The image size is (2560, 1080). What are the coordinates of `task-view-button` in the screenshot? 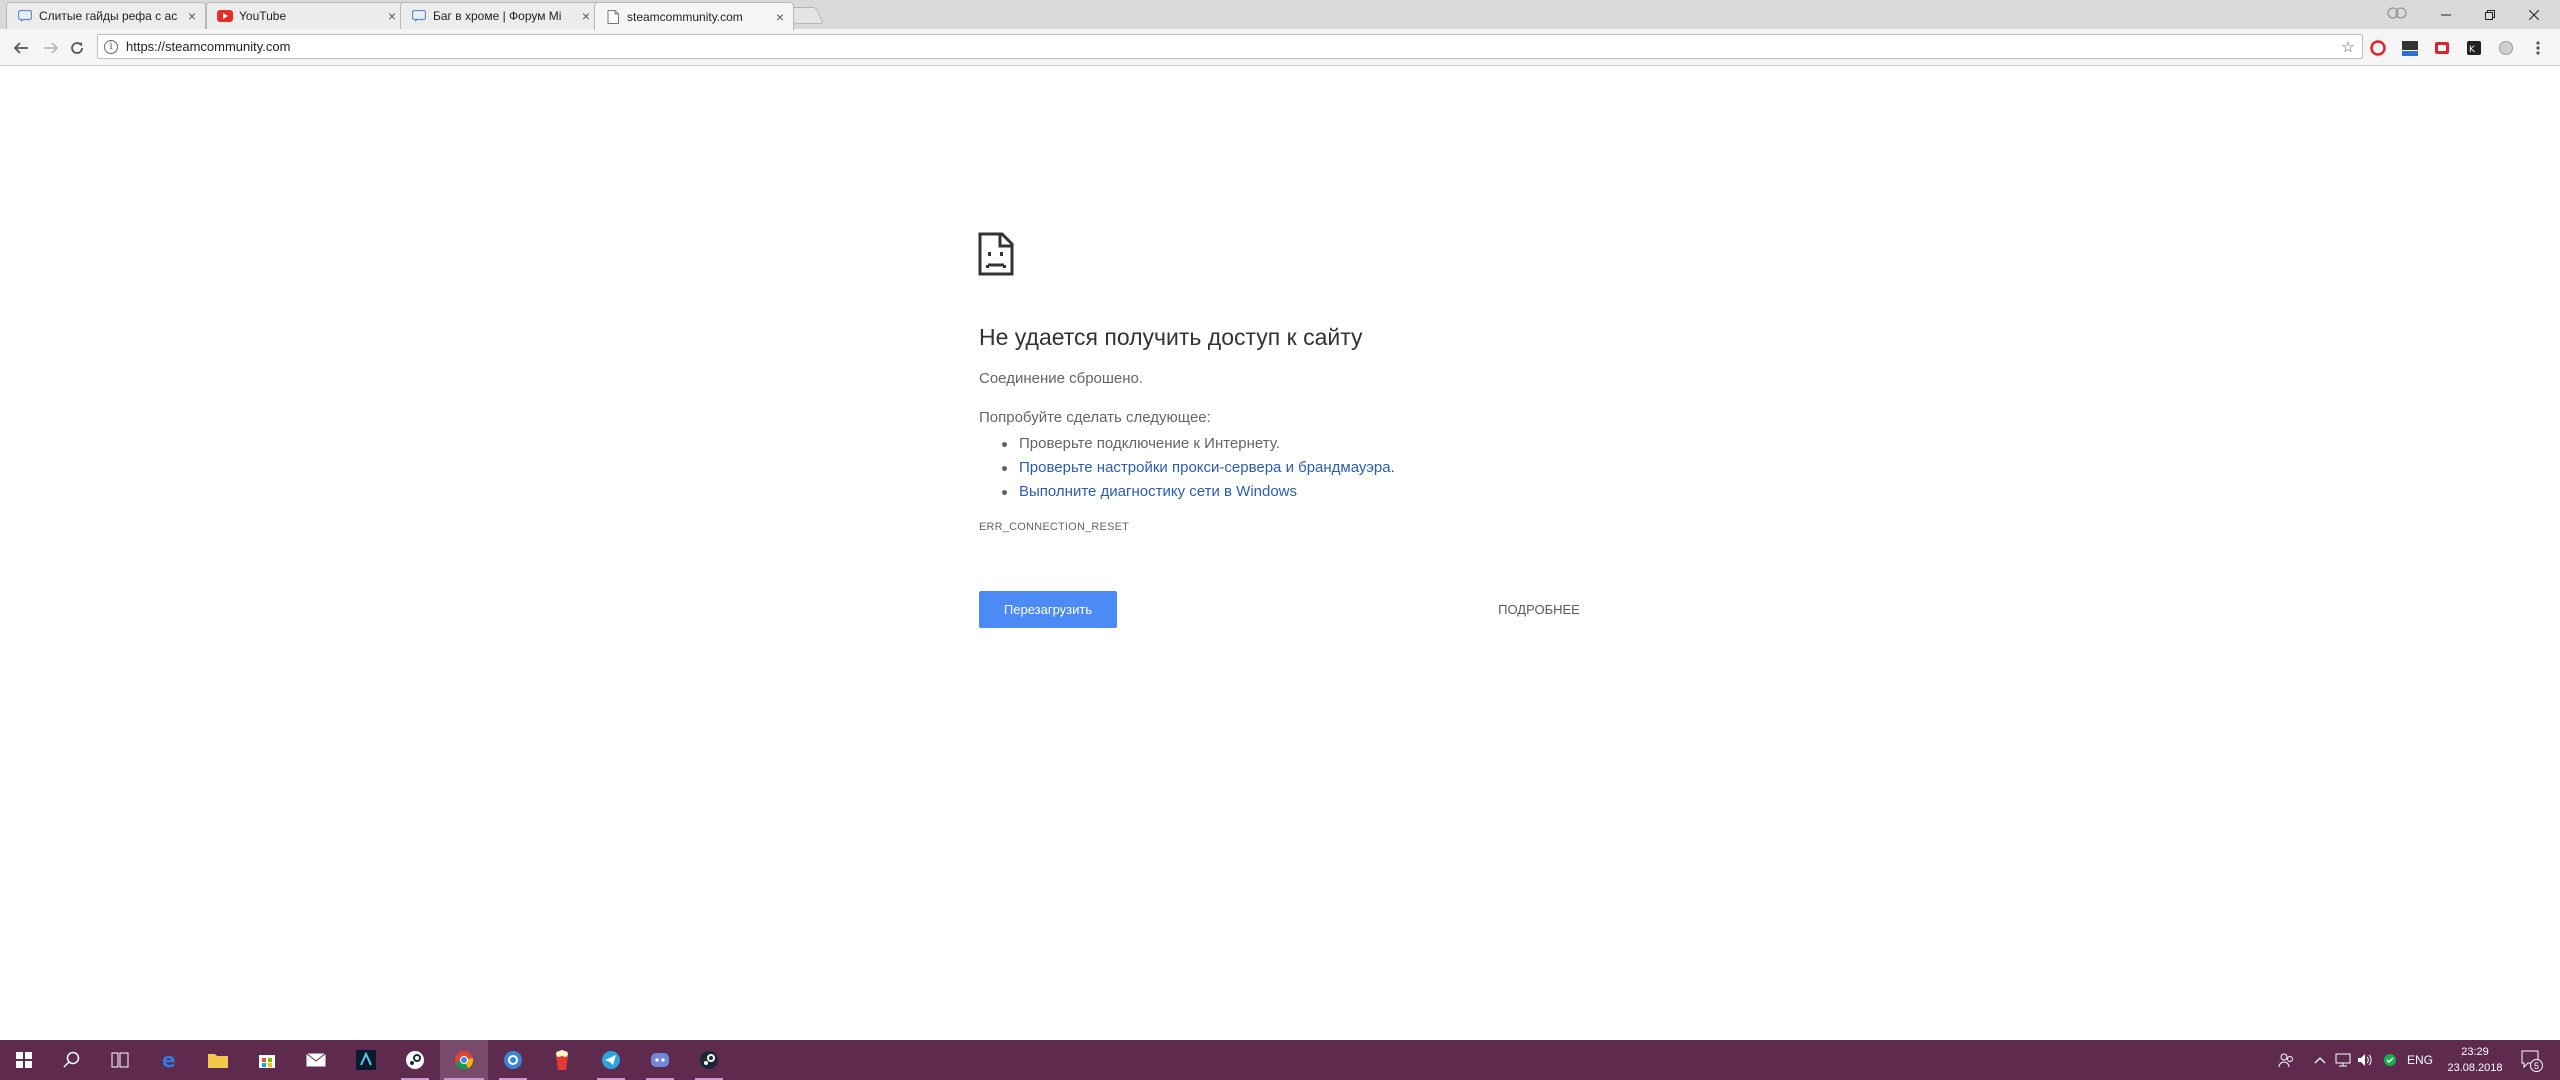 It's located at (120, 1060).